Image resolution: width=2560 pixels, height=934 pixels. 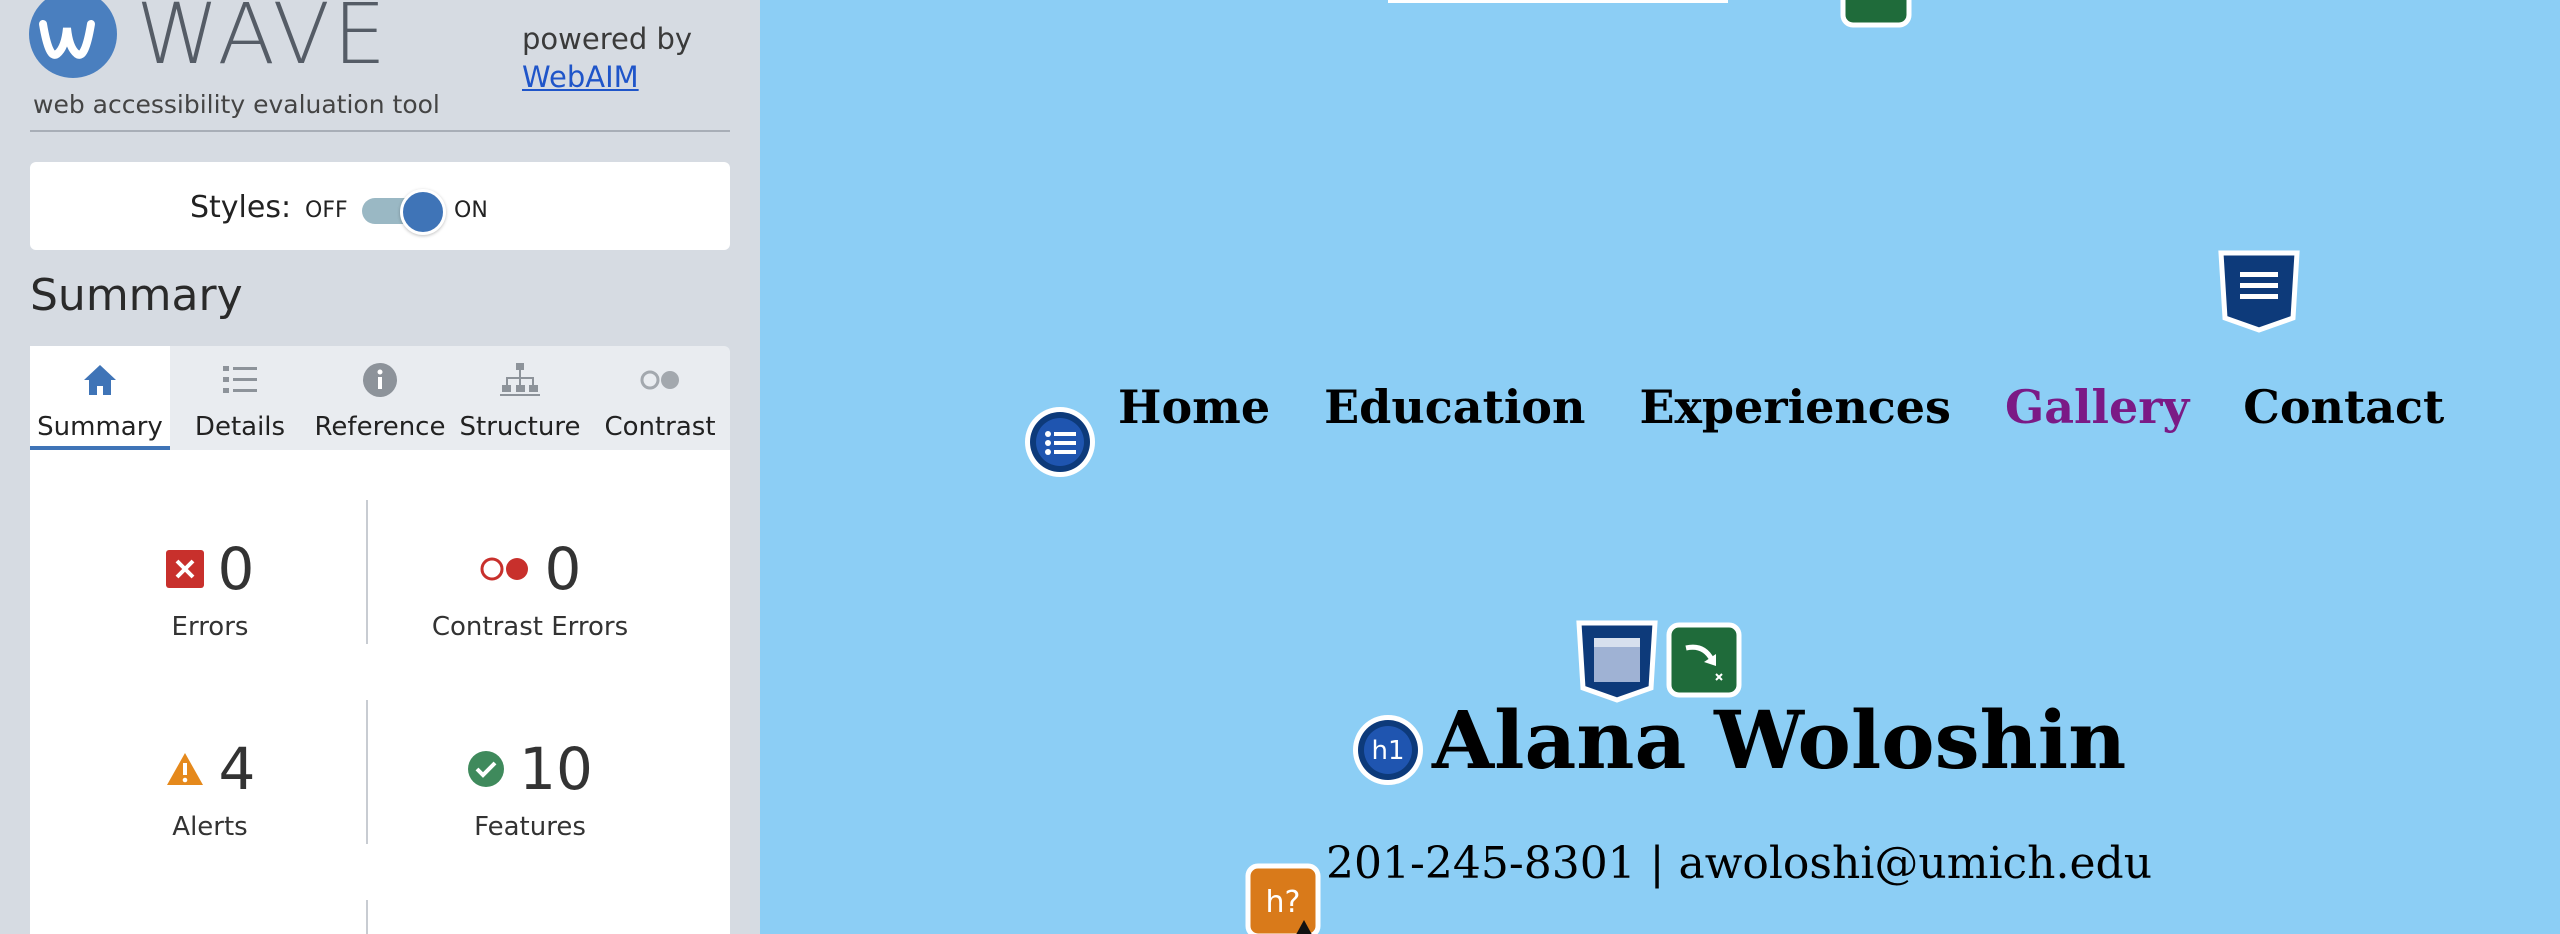 What do you see at coordinates (241, 207) in the screenshot?
I see `styles-label: Styles:` at bounding box center [241, 207].